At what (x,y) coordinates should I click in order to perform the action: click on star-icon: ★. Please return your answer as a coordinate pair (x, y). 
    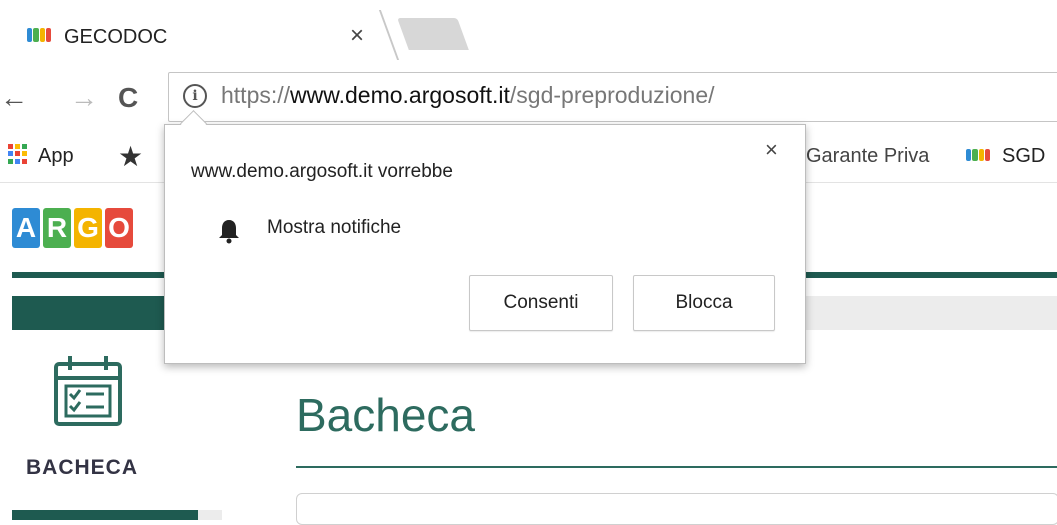
    Looking at the image, I should click on (130, 156).